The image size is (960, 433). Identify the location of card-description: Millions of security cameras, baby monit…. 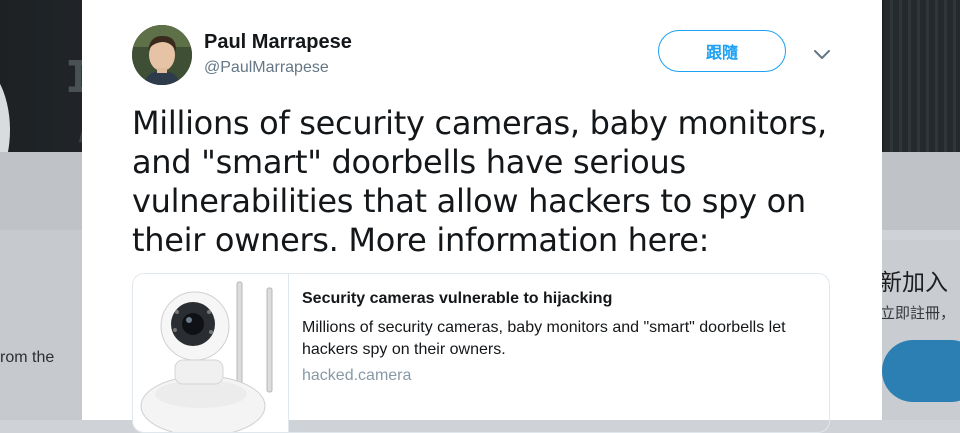
(544, 338).